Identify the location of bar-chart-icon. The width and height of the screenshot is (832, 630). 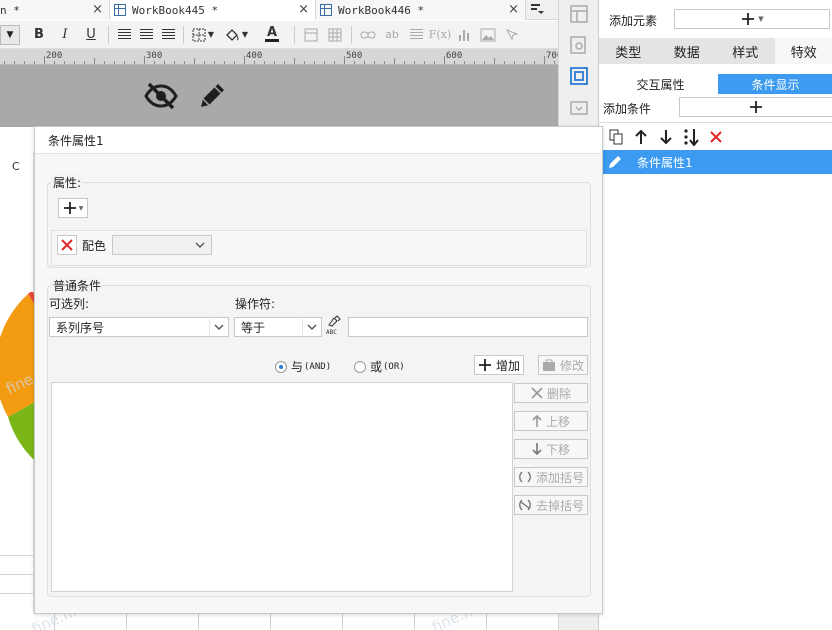
(464, 35).